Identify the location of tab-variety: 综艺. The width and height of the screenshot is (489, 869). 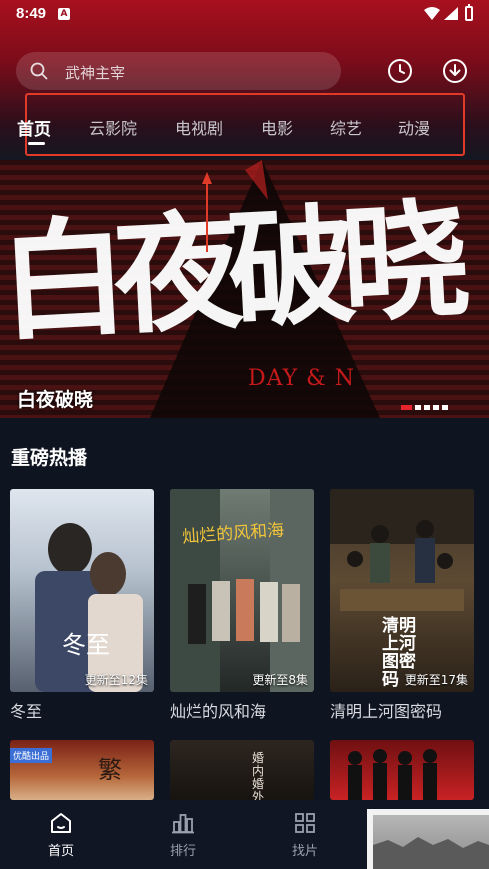
(346, 127).